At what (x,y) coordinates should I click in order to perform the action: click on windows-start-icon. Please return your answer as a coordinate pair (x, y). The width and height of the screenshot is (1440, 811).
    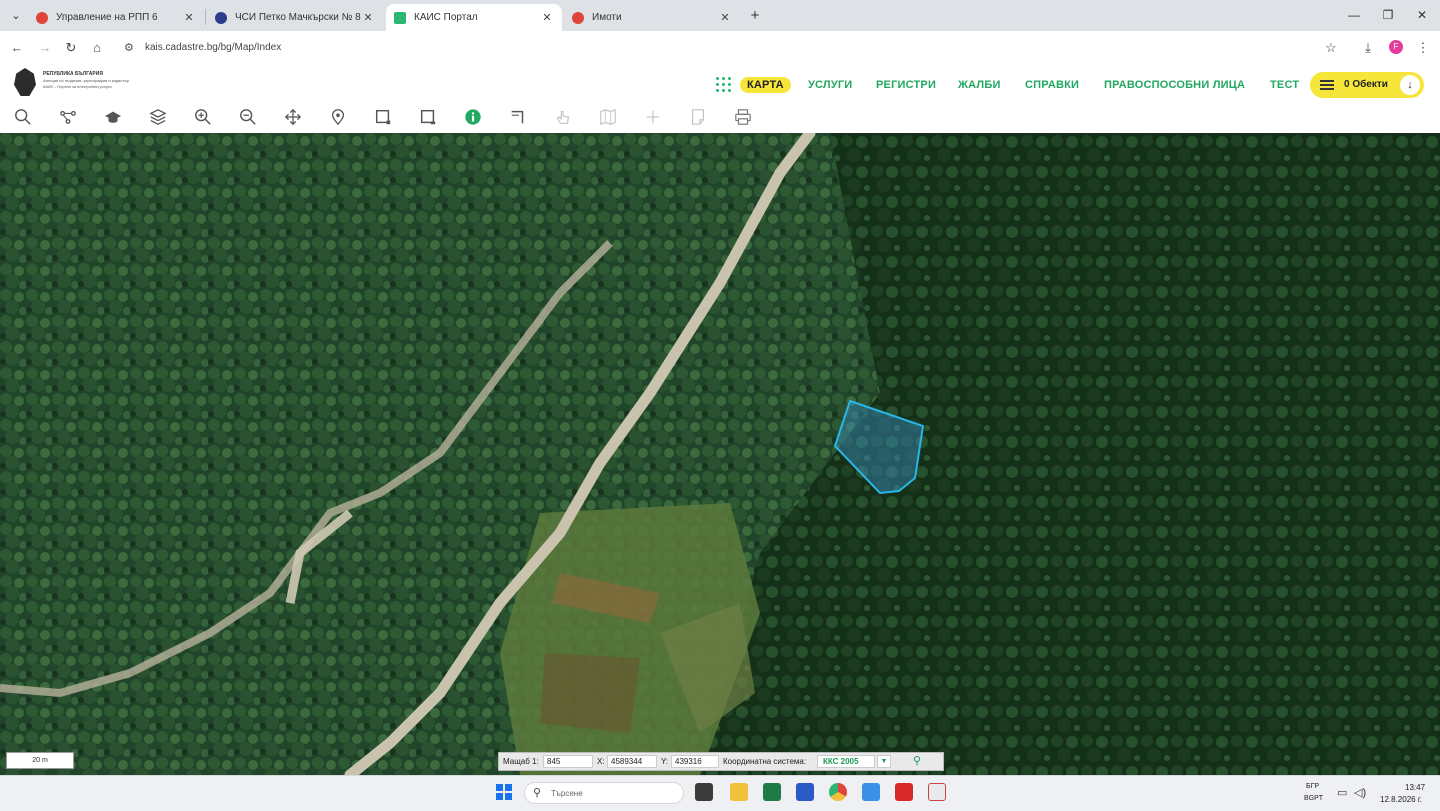
    Looking at the image, I should click on (504, 792).